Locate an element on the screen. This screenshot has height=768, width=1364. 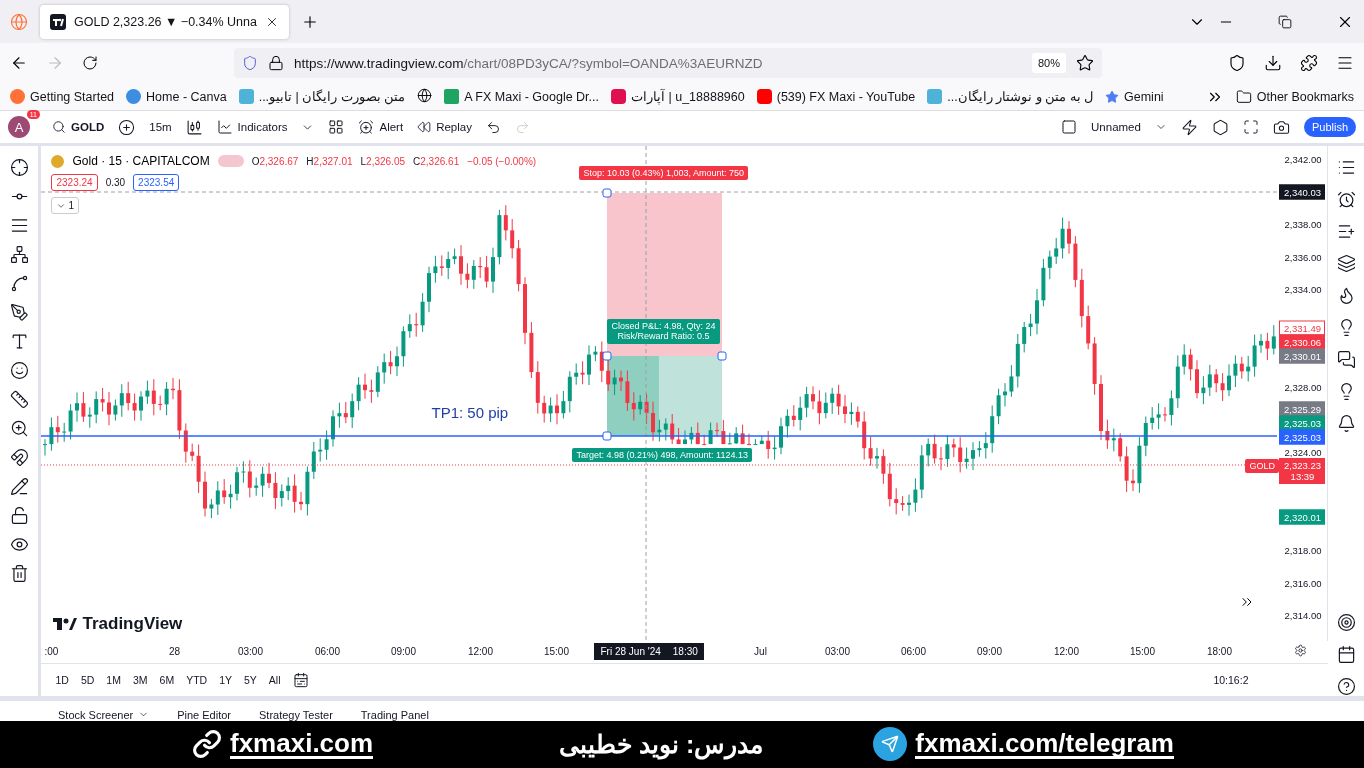
other-bookmarks: Other Bookmarks is located at coordinates (1294, 96).